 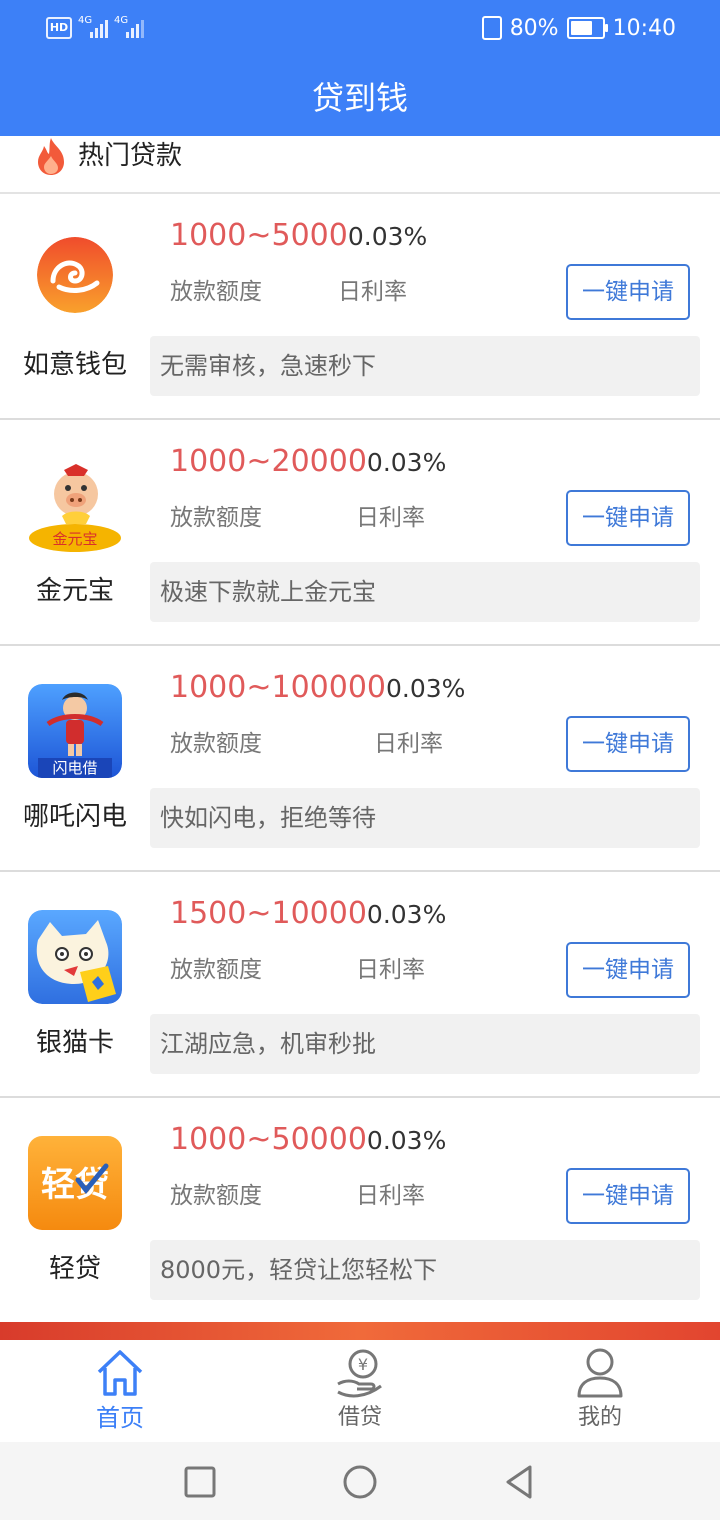 What do you see at coordinates (200, 1482) in the screenshot?
I see `recent-apps-icon` at bounding box center [200, 1482].